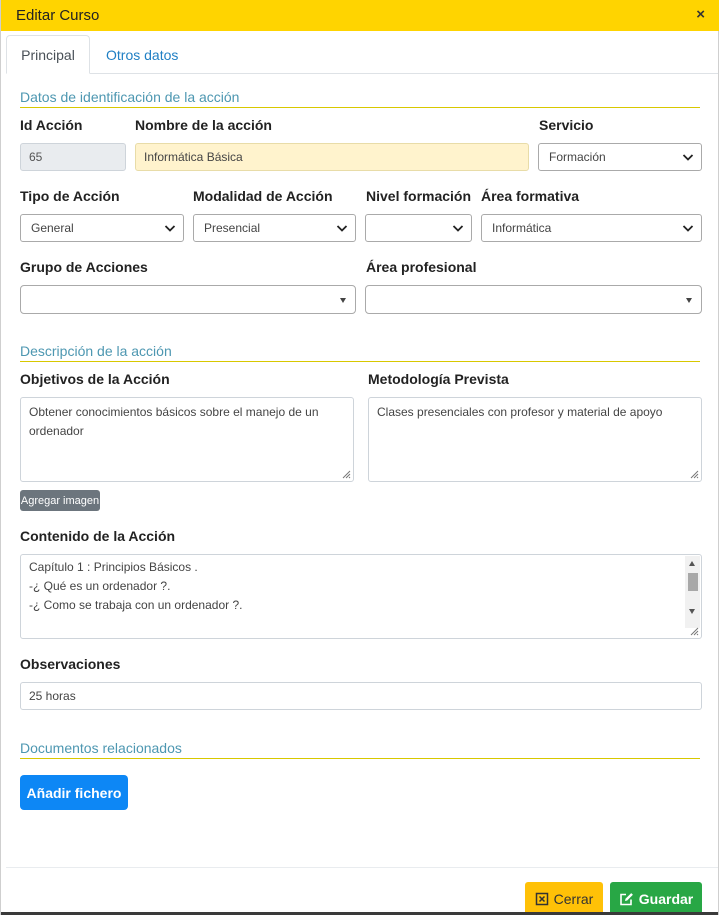 The height and width of the screenshot is (915, 719). I want to click on label-nivel-formacion: Nivel formación, so click(419, 196).